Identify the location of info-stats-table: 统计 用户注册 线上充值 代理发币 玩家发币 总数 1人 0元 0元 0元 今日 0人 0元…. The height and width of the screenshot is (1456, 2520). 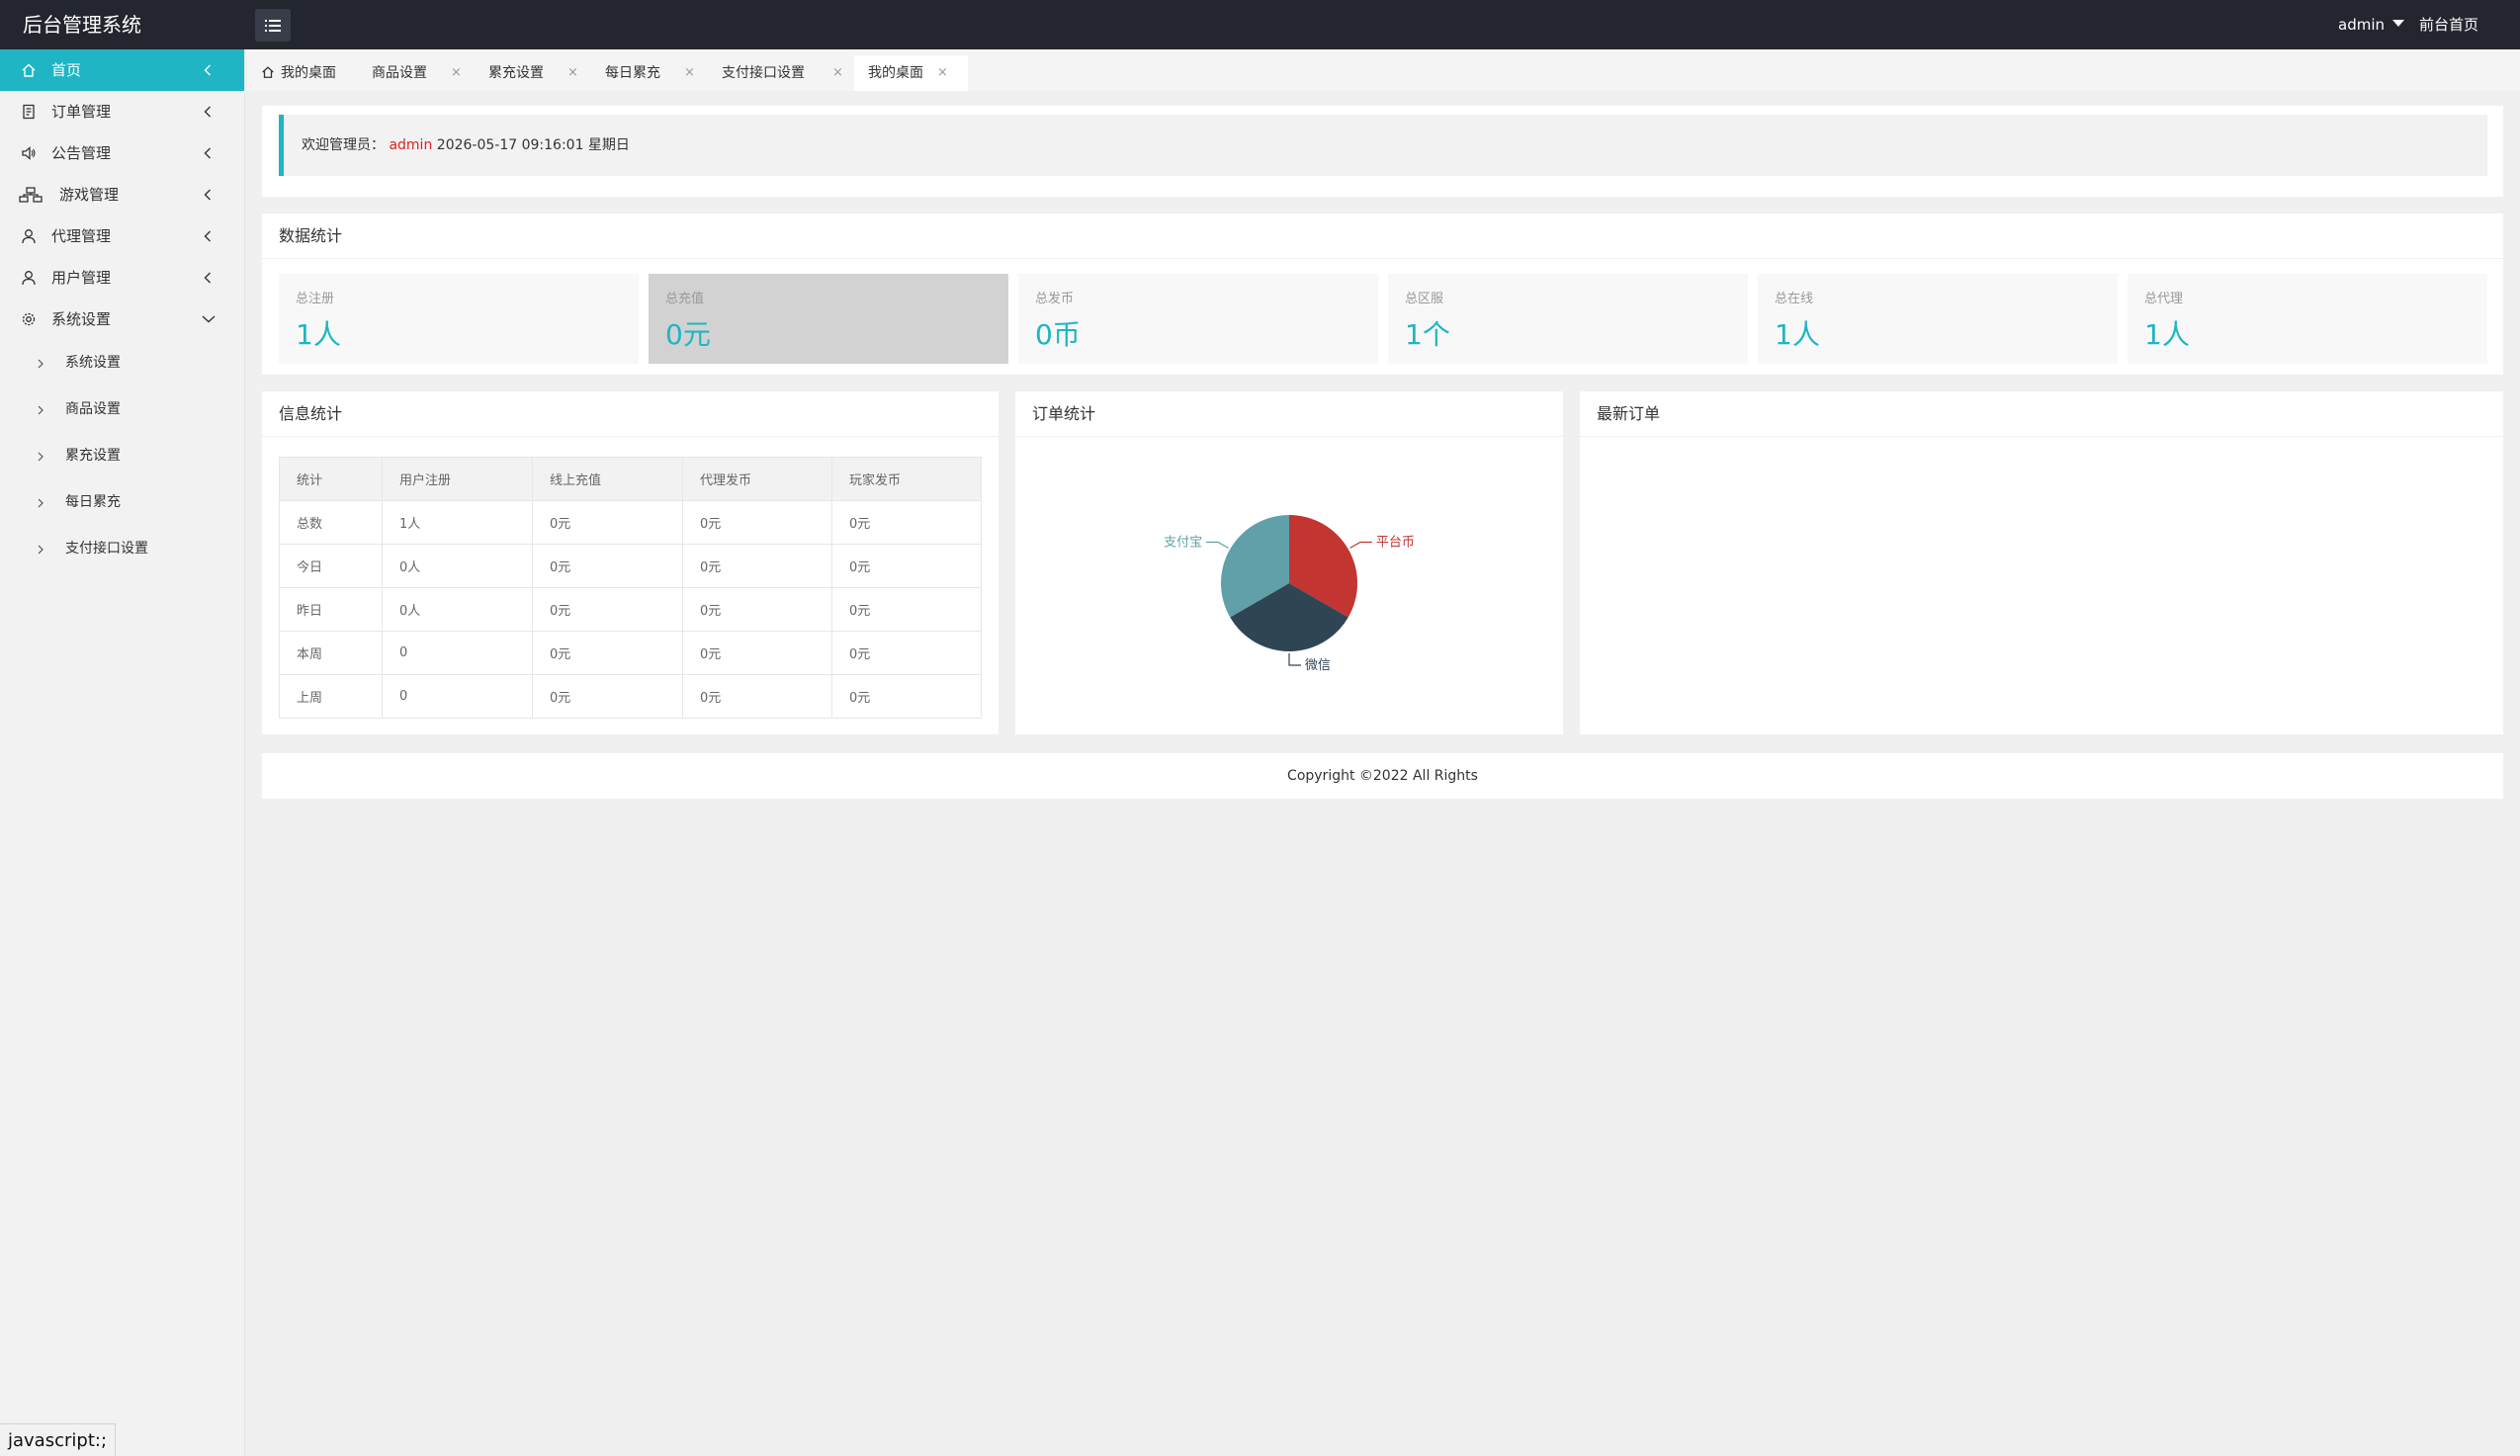
(630, 588).